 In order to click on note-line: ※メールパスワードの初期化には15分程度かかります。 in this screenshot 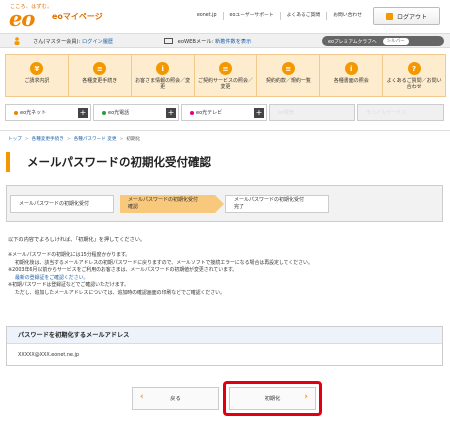, I will do `click(69, 255)`.